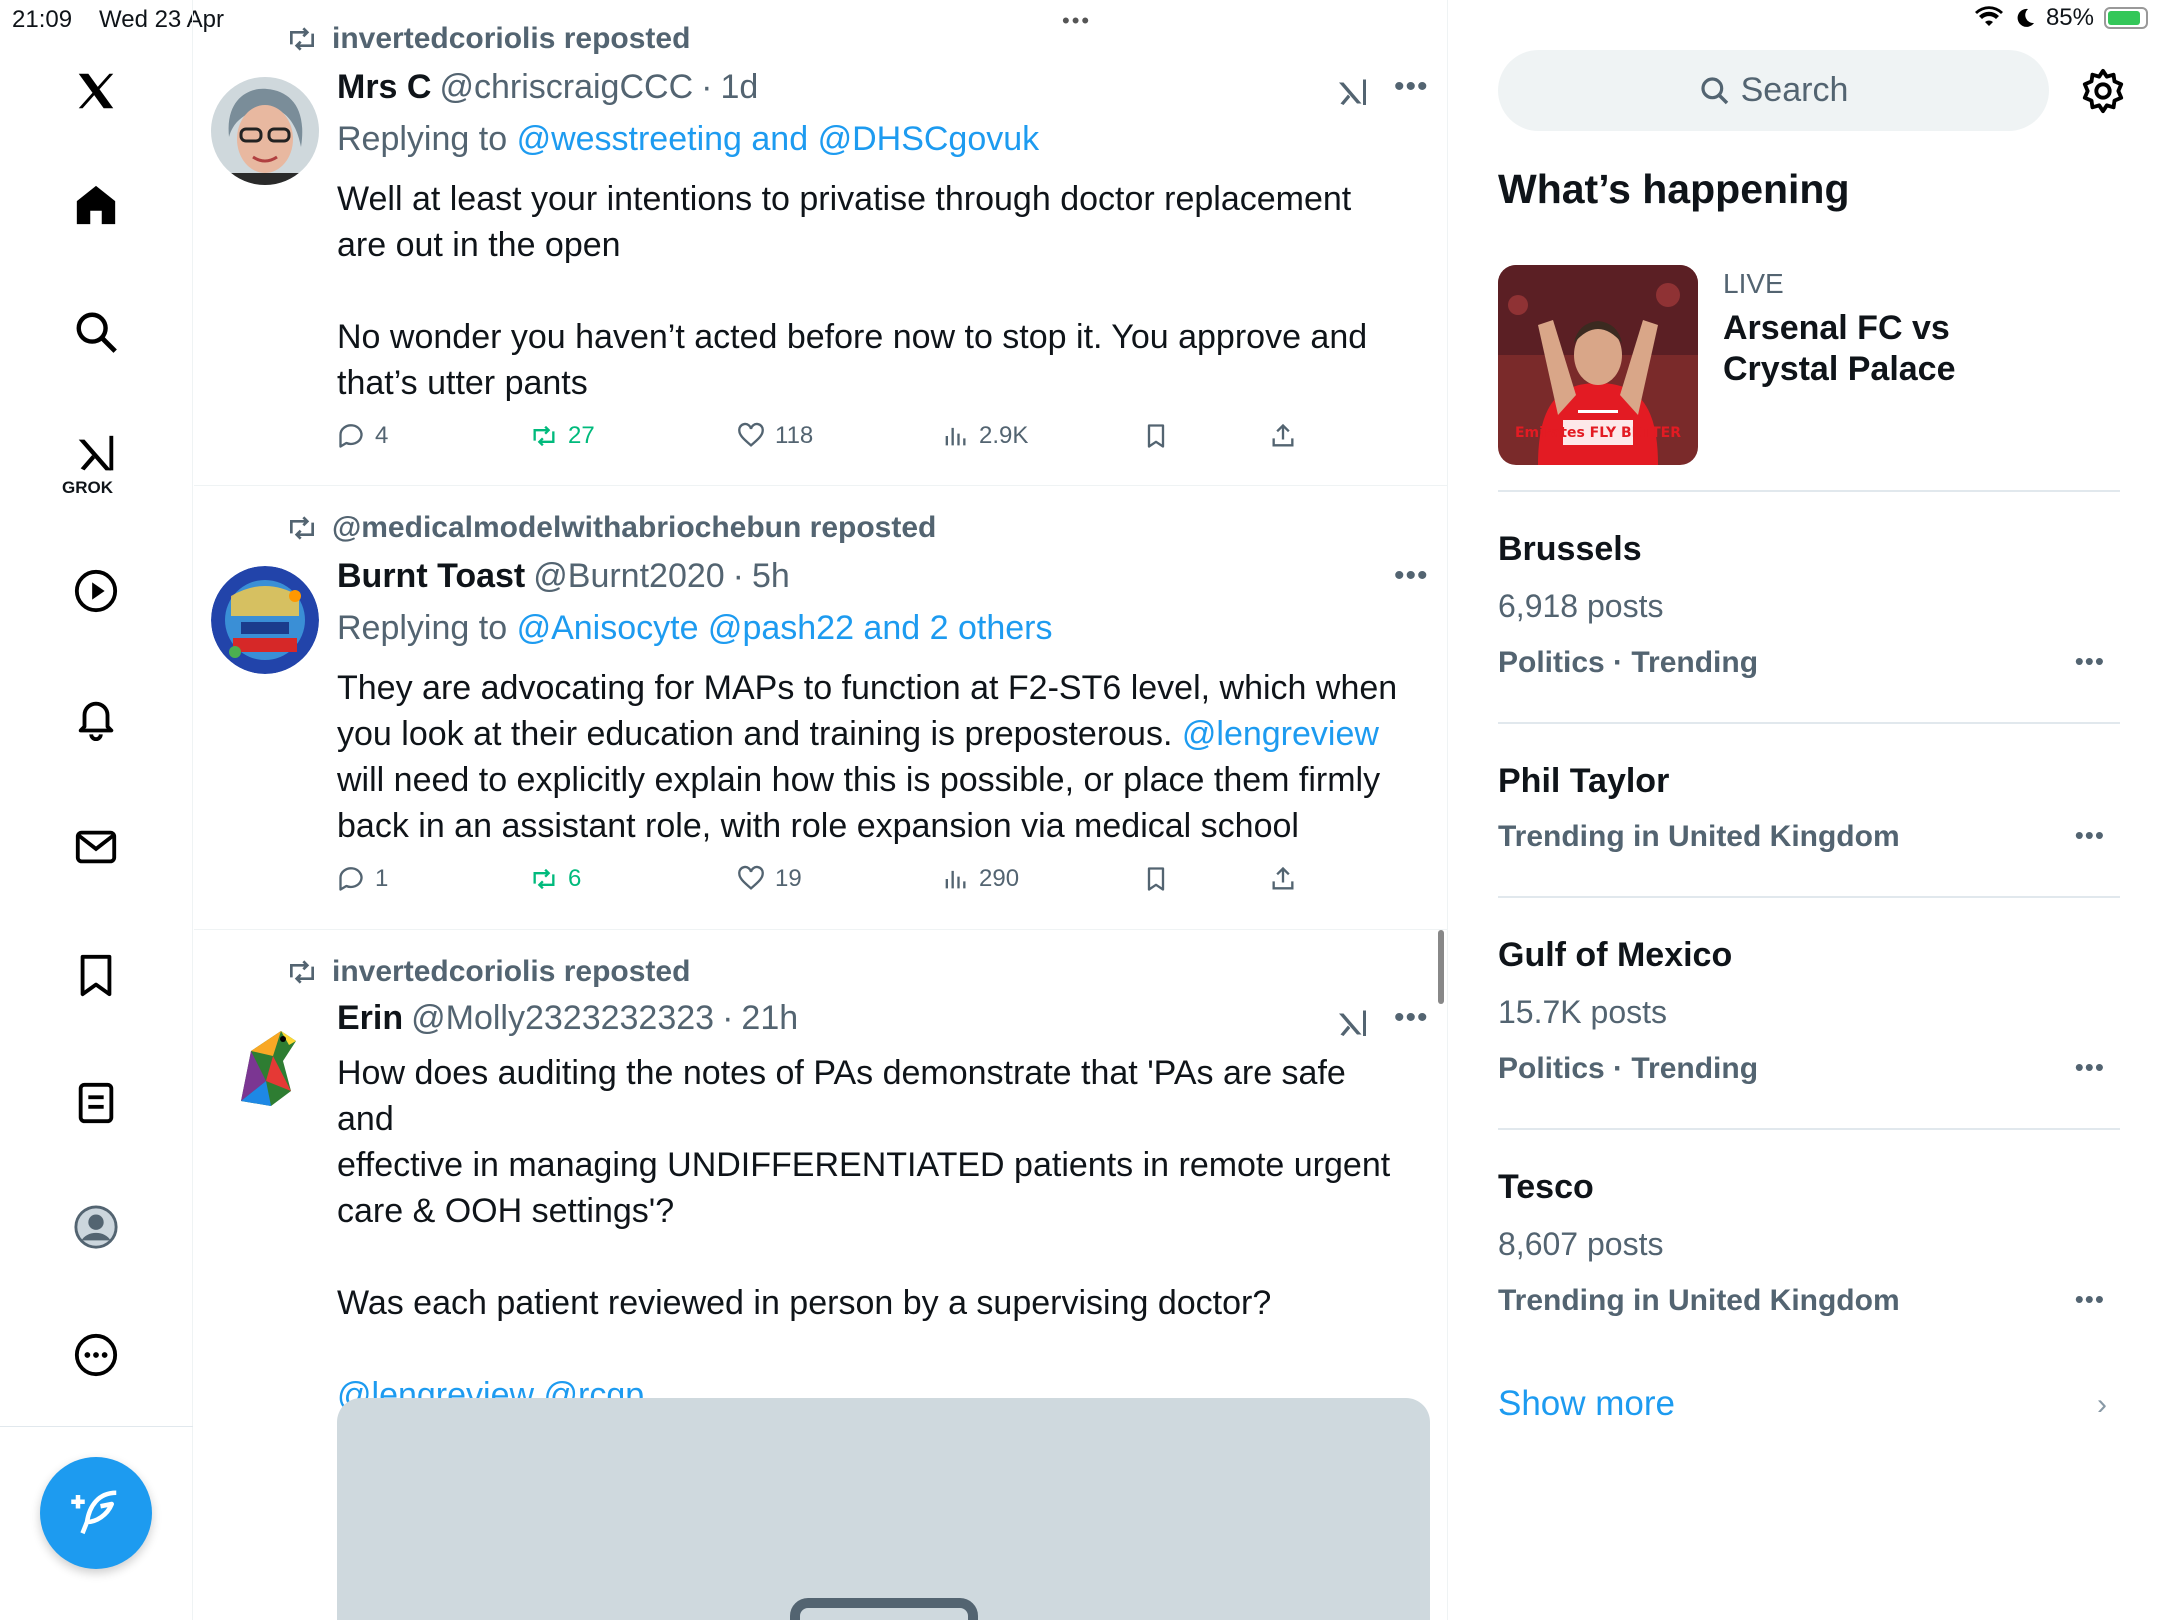  Describe the element at coordinates (794, 435) in the screenshot. I see `like-count: 118` at that location.